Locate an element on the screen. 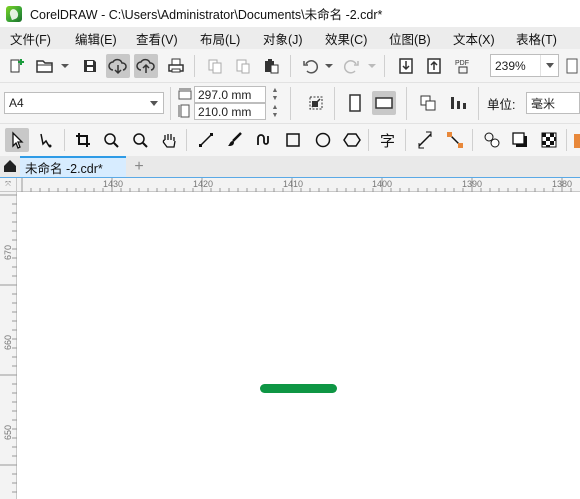 This screenshot has height=499, width=580. add-tab-icon: + is located at coordinates (139, 167).